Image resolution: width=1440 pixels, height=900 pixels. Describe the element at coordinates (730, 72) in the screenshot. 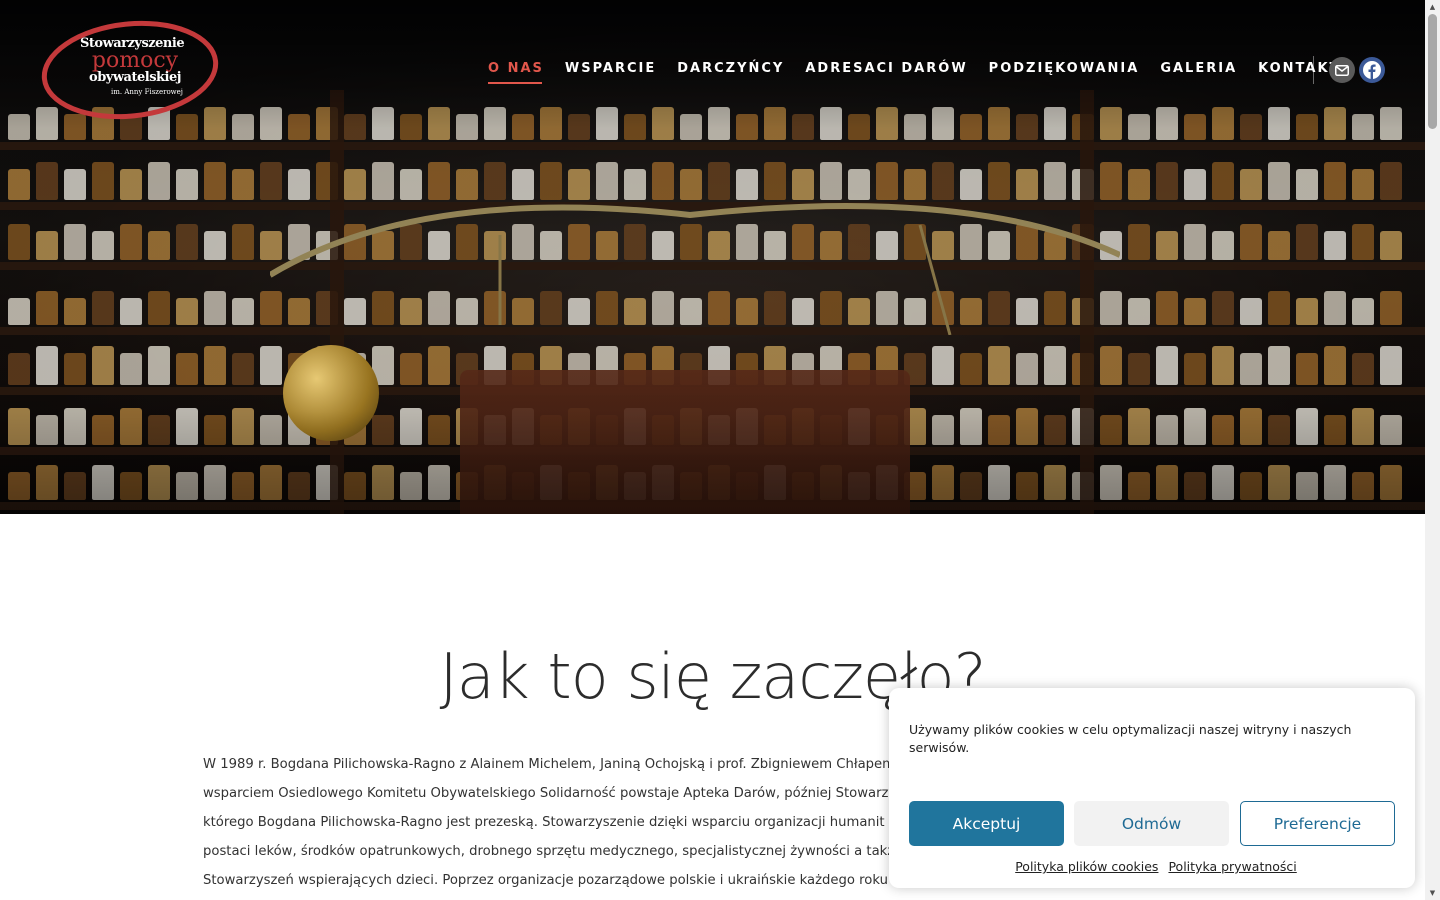

I see `nav-item-darczyncy: DARCZYŃCY` at that location.